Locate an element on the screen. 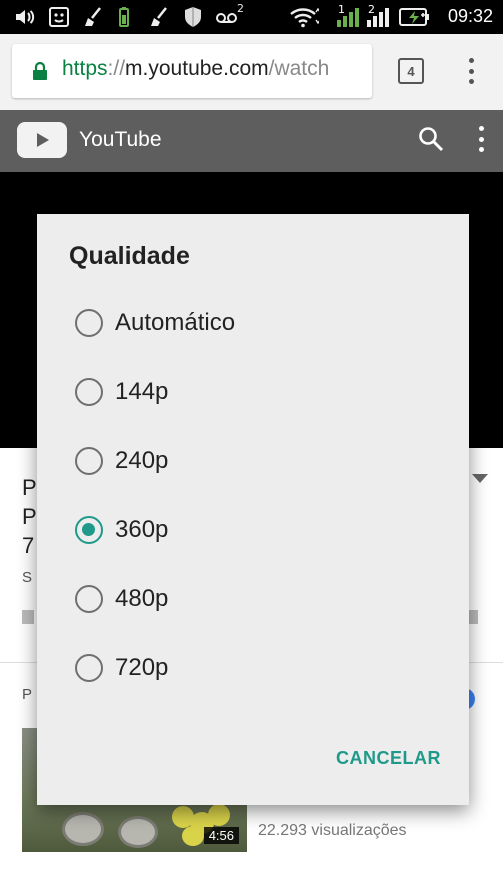 The width and height of the screenshot is (503, 876). sim2-label: 2 is located at coordinates (371, 9).